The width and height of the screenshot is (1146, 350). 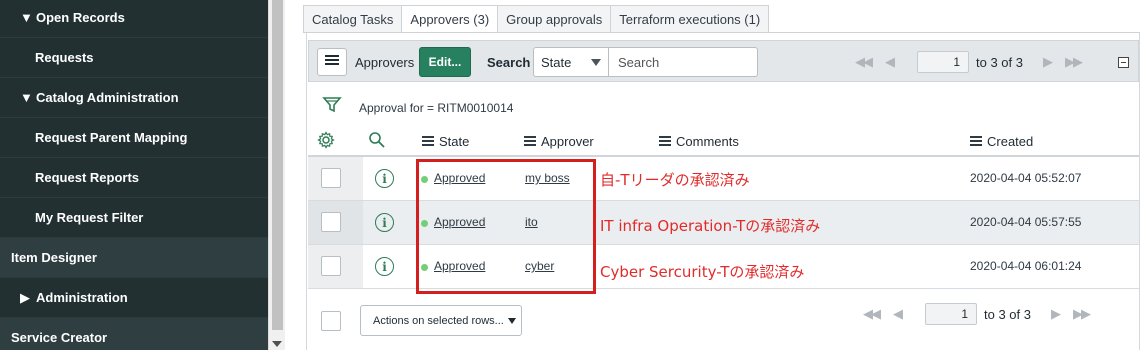 I want to click on search-column-icon, so click(x=377, y=142).